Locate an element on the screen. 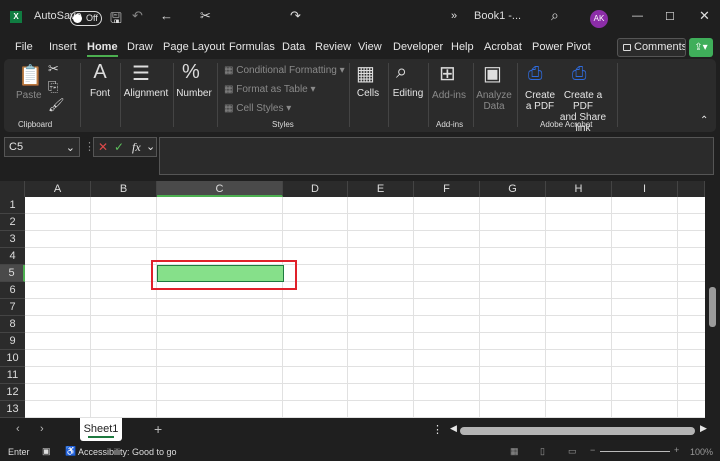 This screenshot has width=720, height=461. accessibility-status: Accessibility: Good to go is located at coordinates (127, 452).